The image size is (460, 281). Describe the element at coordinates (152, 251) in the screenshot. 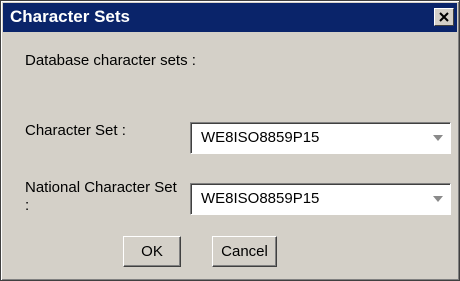

I see `ok-button: OK` at that location.